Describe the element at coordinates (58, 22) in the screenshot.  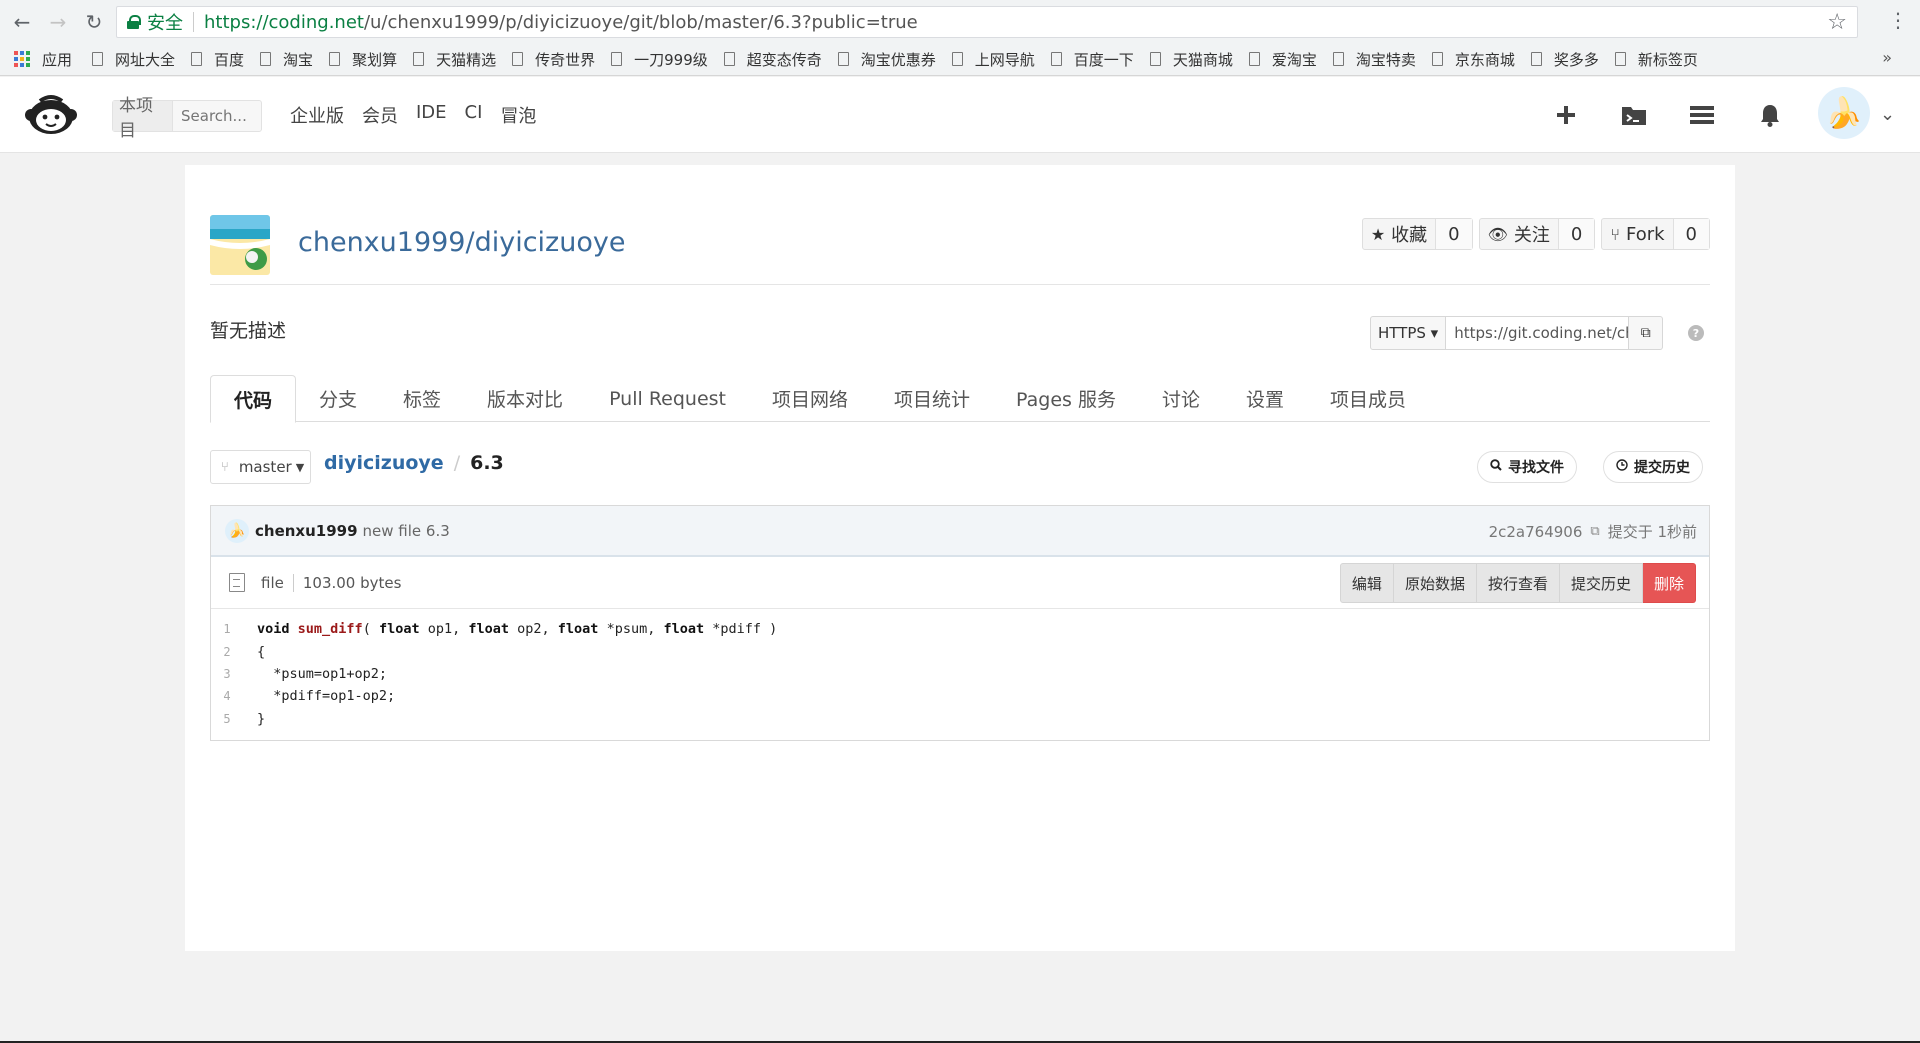
I see `forward-arrow-icon: →` at that location.